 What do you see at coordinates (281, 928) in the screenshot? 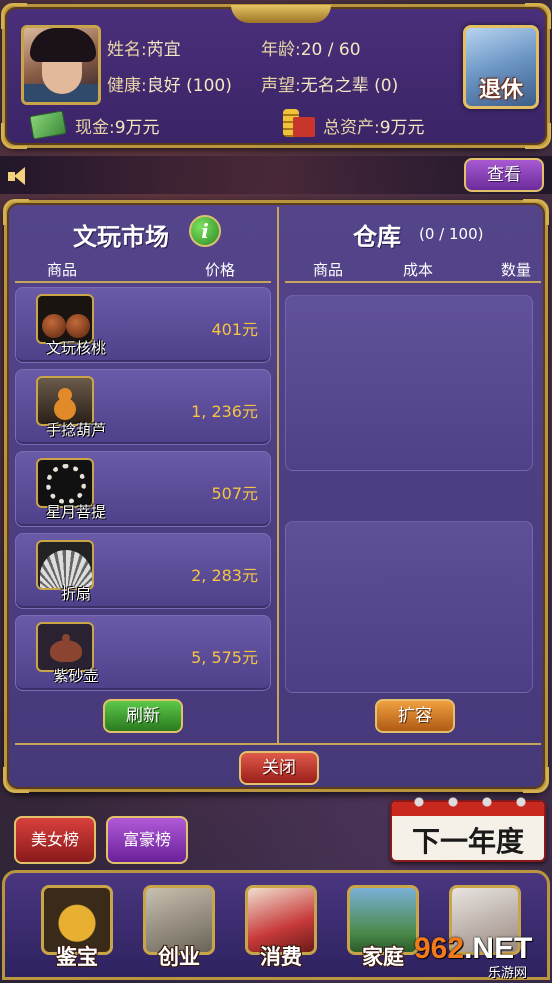
I see `nav-consume: 消费` at bounding box center [281, 928].